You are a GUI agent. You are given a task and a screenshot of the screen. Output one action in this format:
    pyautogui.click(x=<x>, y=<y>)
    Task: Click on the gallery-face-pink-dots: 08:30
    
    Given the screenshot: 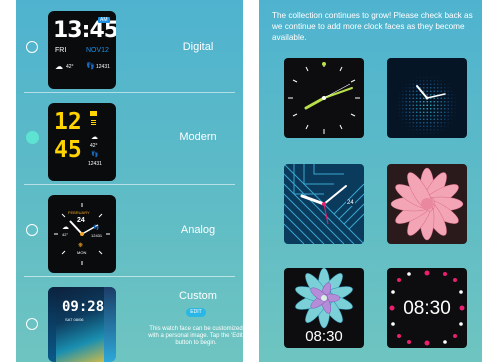 What is the action you would take?
    pyautogui.click(x=427, y=308)
    